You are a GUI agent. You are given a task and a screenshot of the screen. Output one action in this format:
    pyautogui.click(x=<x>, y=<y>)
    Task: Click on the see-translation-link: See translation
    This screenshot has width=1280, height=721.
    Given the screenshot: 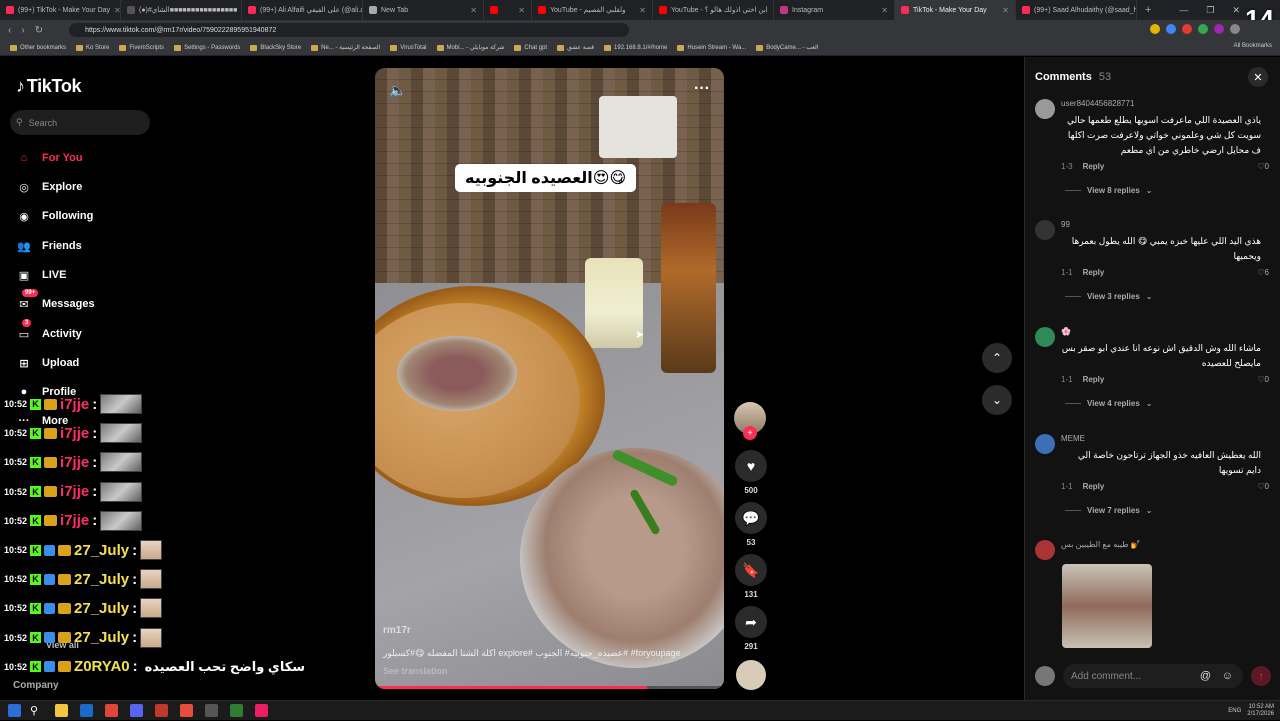 What is the action you would take?
    pyautogui.click(x=415, y=671)
    